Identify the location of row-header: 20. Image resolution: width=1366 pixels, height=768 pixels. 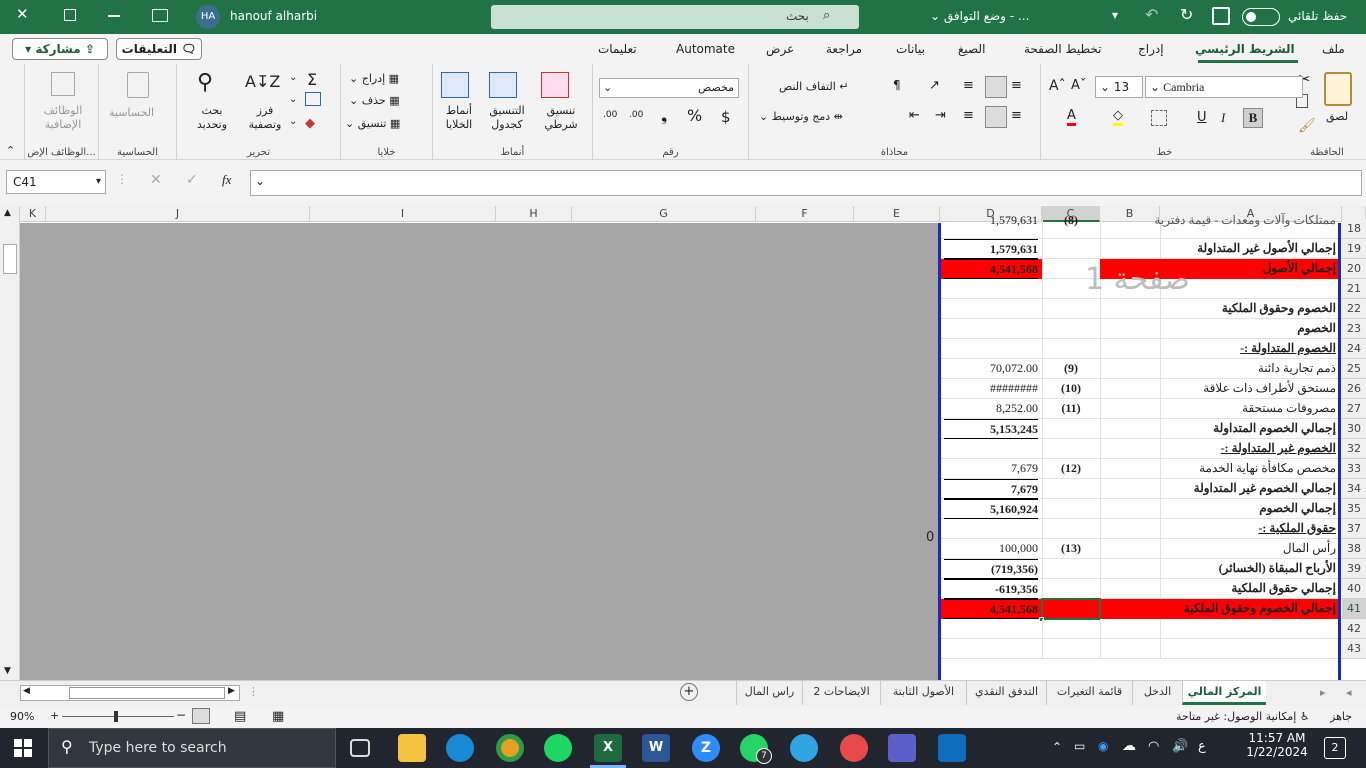
(1354, 269).